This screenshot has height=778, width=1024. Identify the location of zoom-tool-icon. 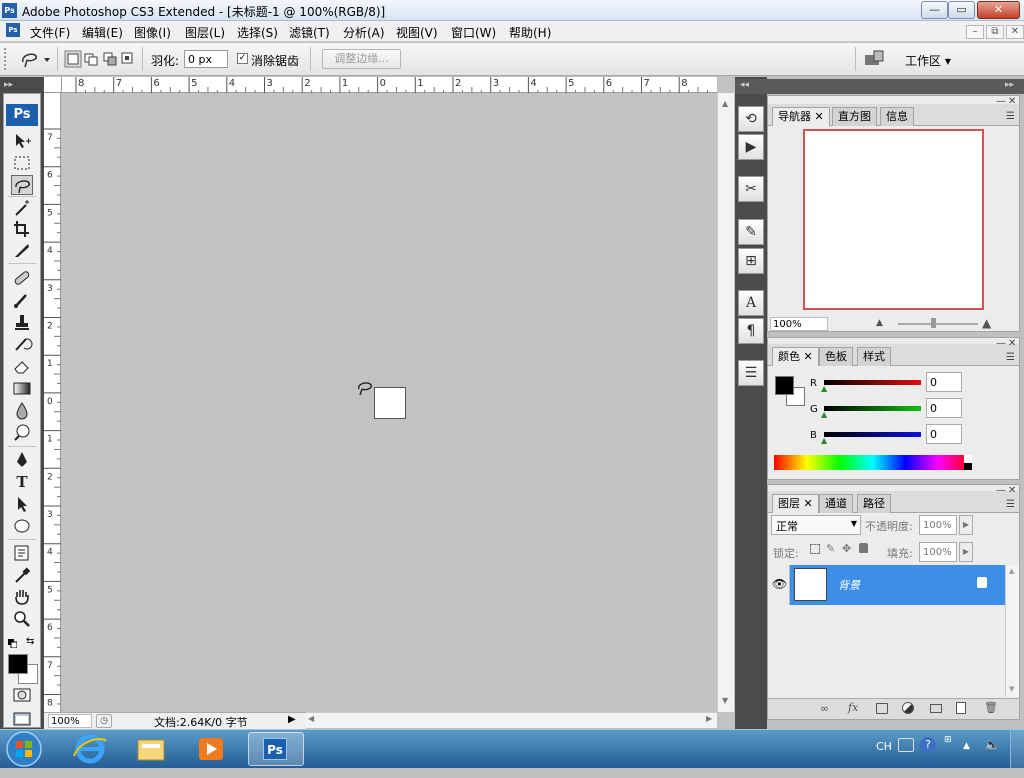
(22, 619).